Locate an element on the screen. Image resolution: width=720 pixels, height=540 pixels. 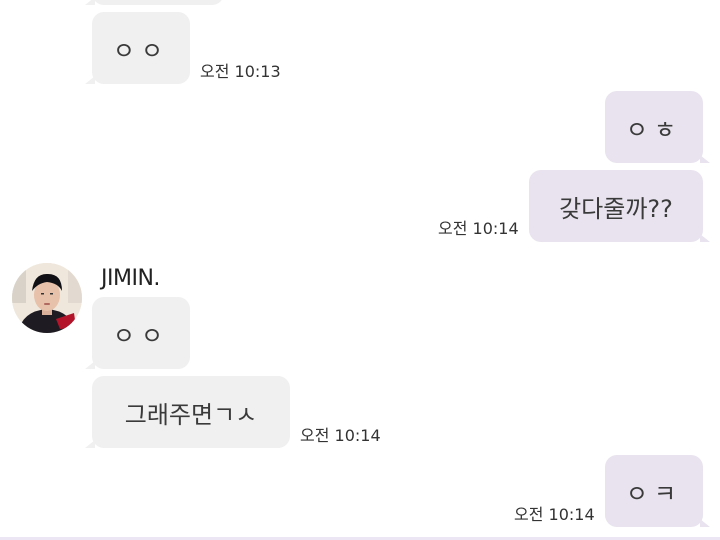
contact-avatar is located at coordinates (47, 298).